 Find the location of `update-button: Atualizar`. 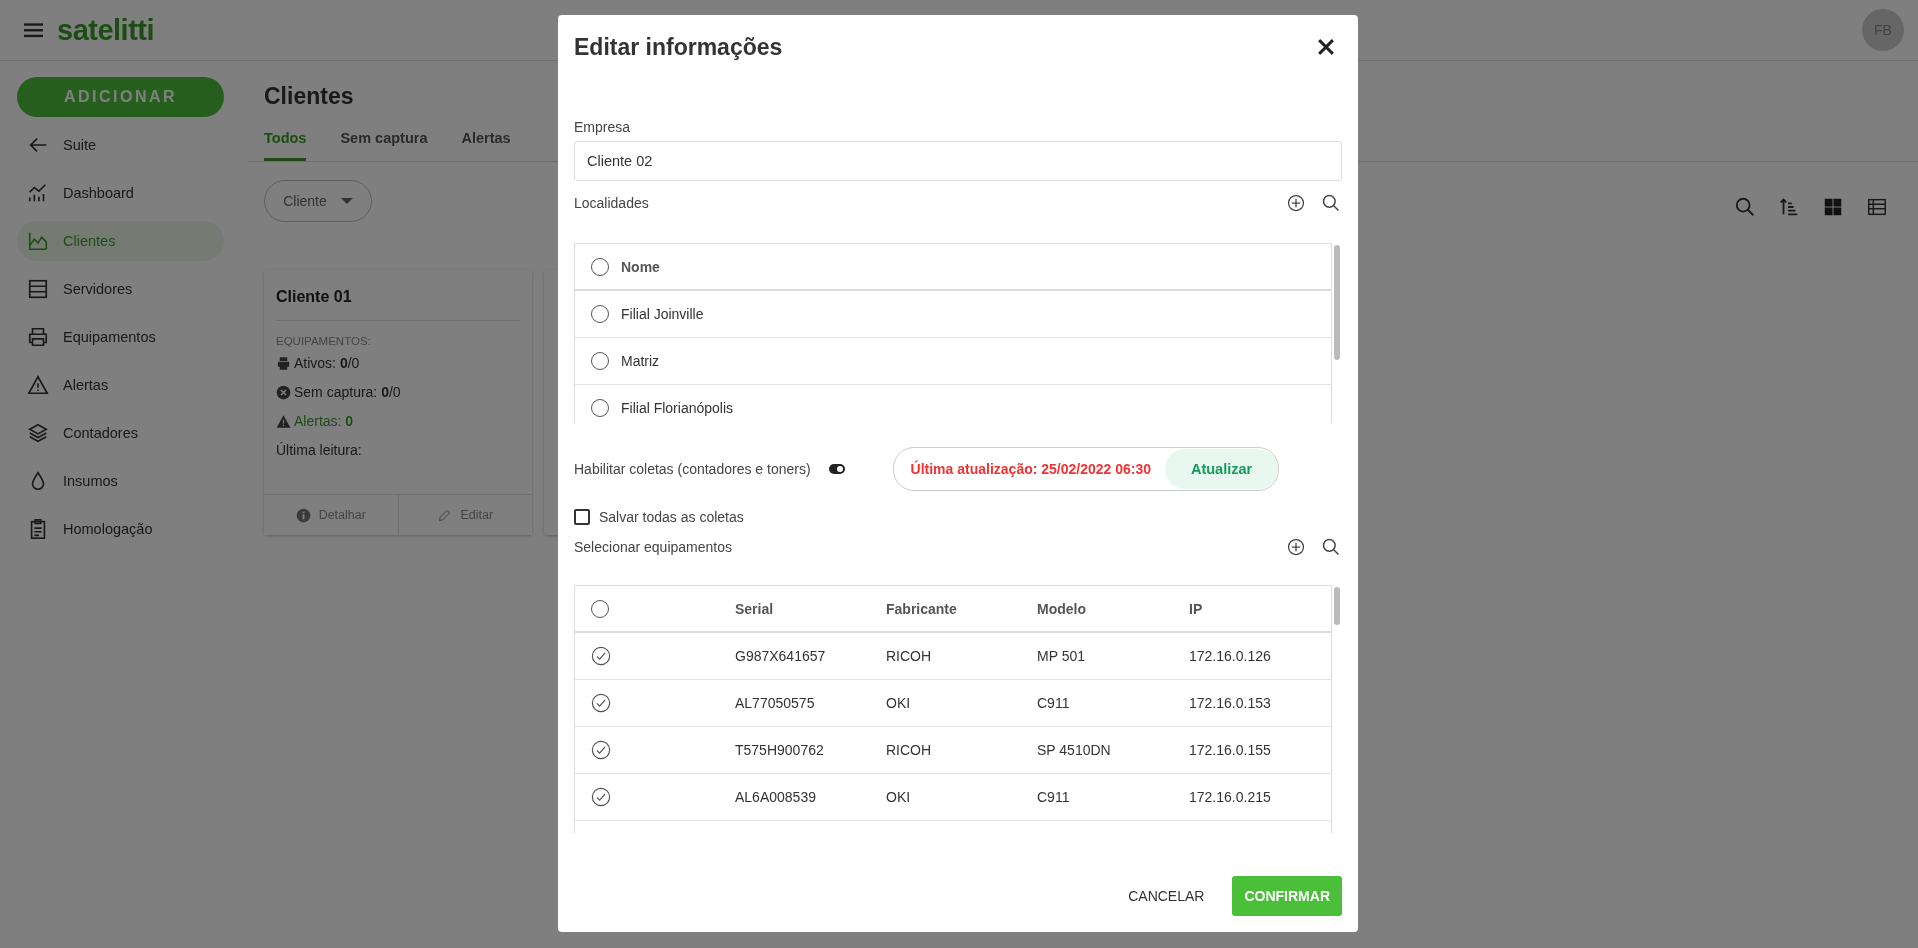

update-button: Atualizar is located at coordinates (1222, 469).